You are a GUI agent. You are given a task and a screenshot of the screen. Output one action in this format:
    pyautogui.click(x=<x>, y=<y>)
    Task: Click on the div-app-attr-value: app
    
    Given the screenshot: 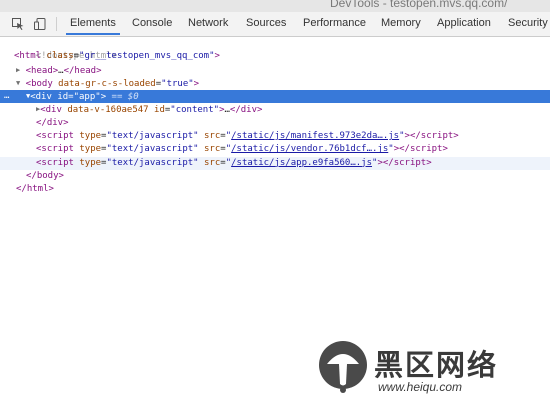 What is the action you would take?
    pyautogui.click(x=87, y=97)
    